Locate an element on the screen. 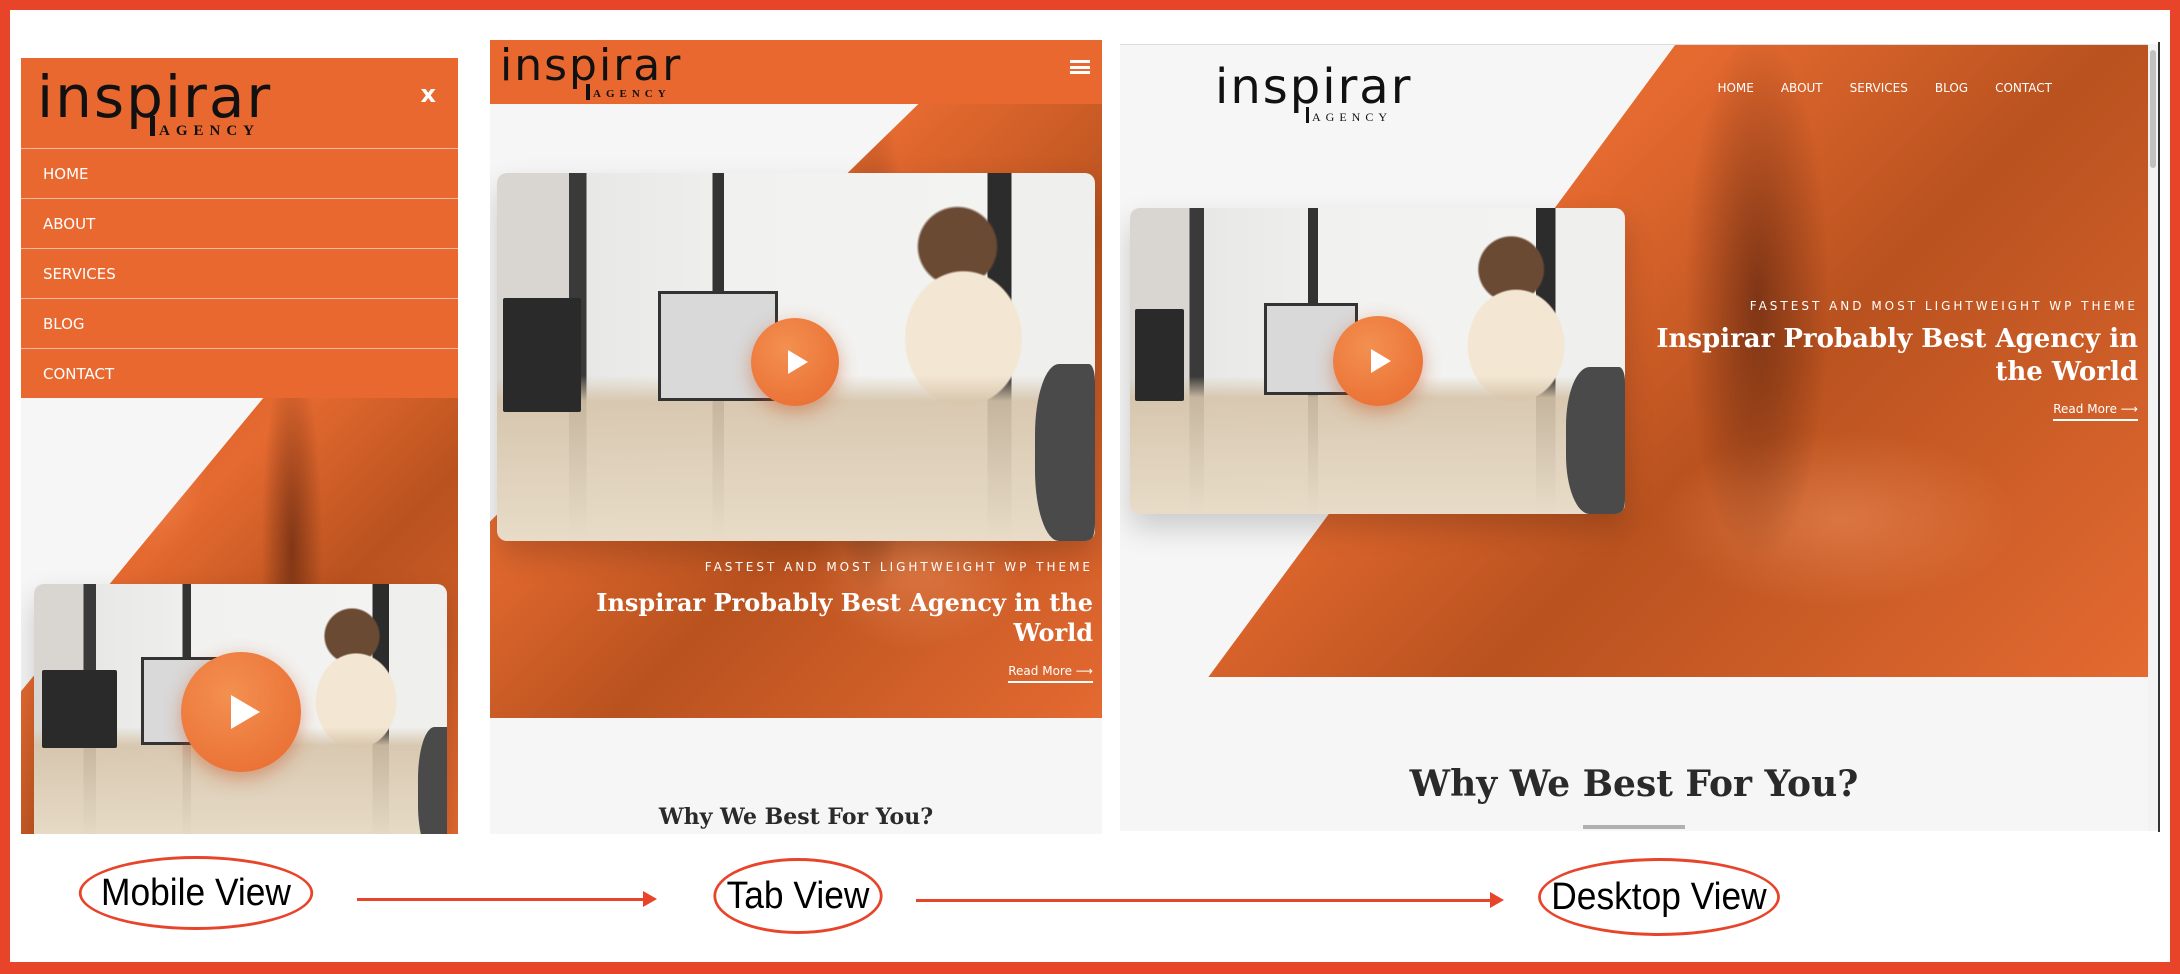  desktop-nav: HOME ABOUT SERVICES BLOG CONTACT is located at coordinates (1884, 88).